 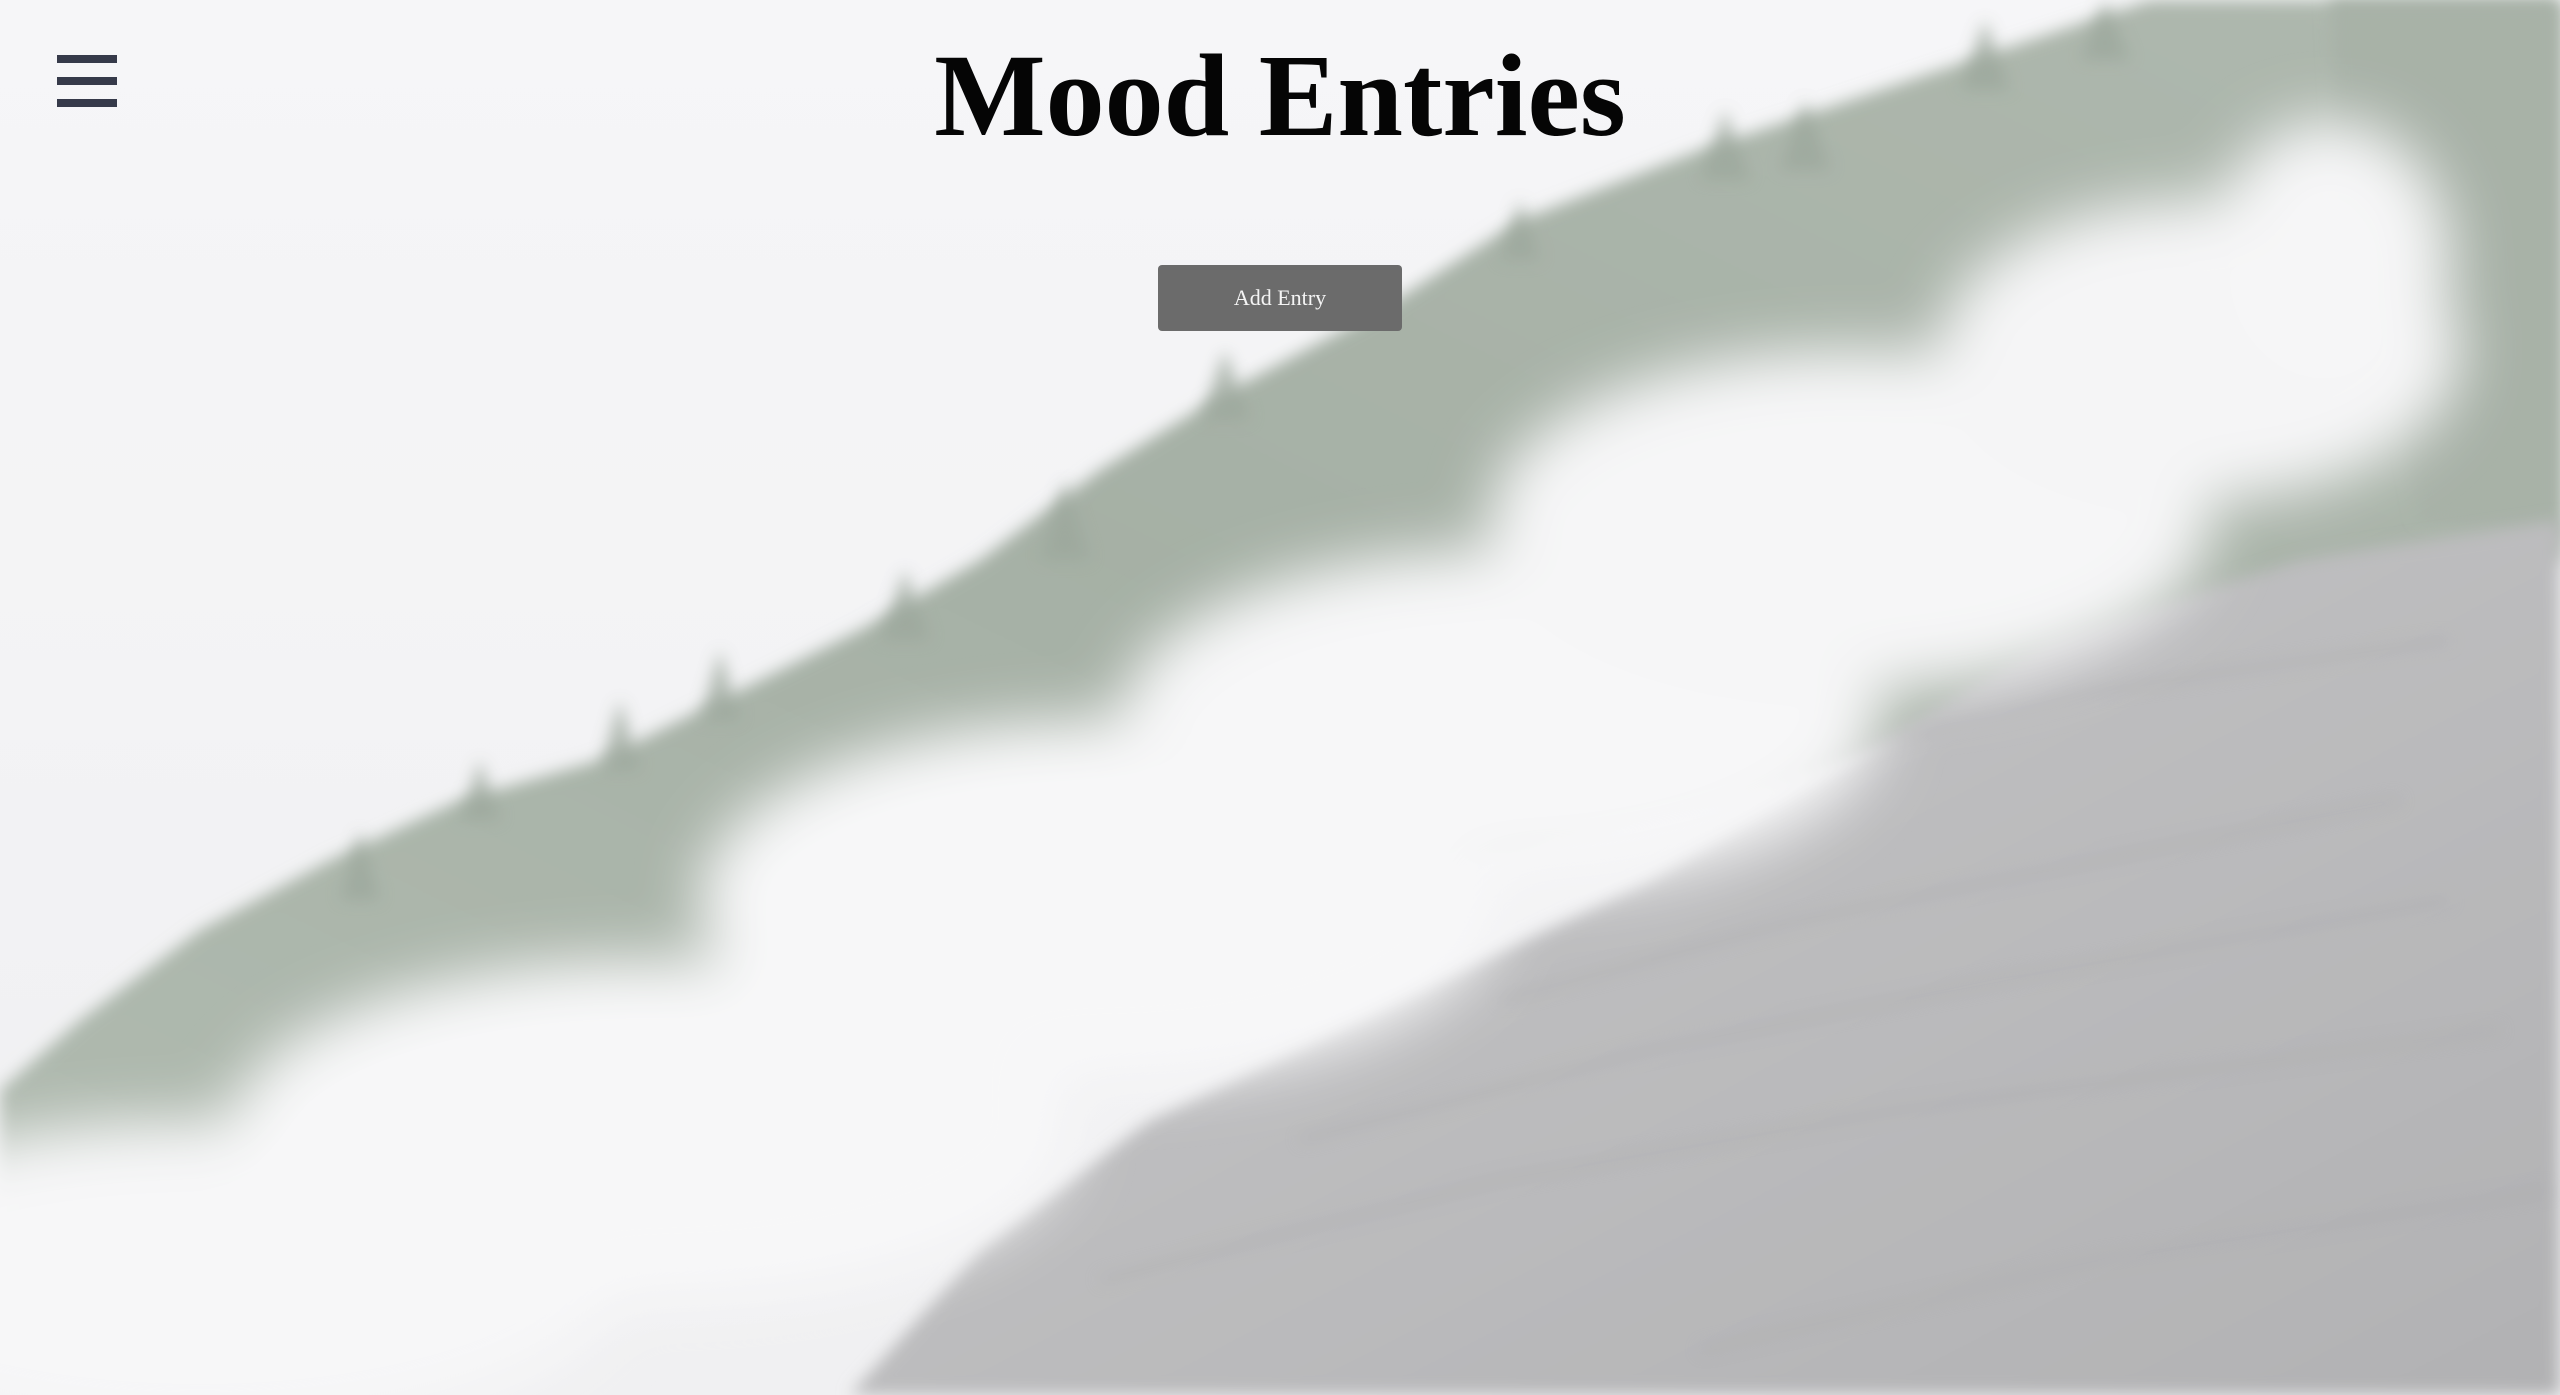 I want to click on page-title: Mood Entries, so click(x=1280, y=95).